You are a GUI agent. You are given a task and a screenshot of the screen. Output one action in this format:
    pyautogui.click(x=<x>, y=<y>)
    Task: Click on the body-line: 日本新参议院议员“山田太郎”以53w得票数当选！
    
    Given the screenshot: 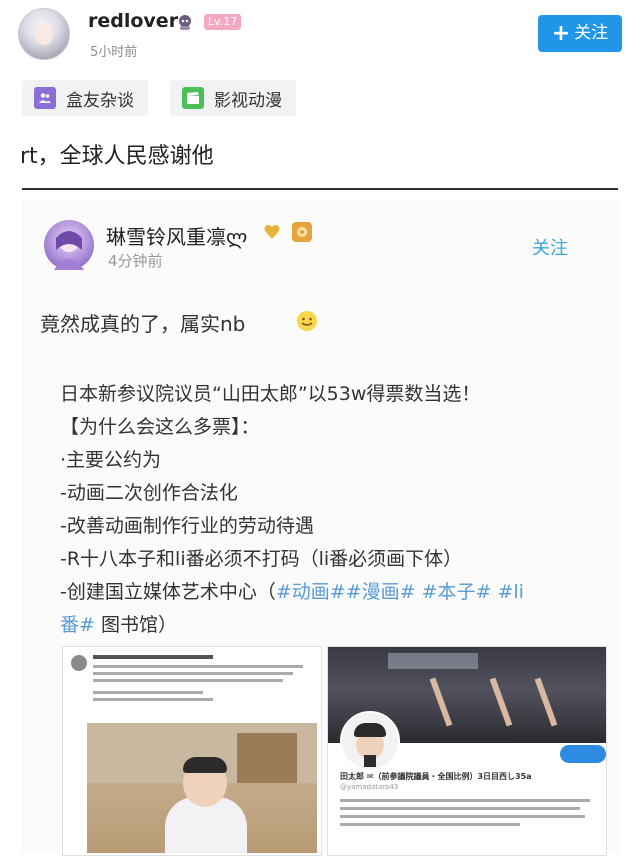 What is the action you would take?
    pyautogui.click(x=270, y=394)
    